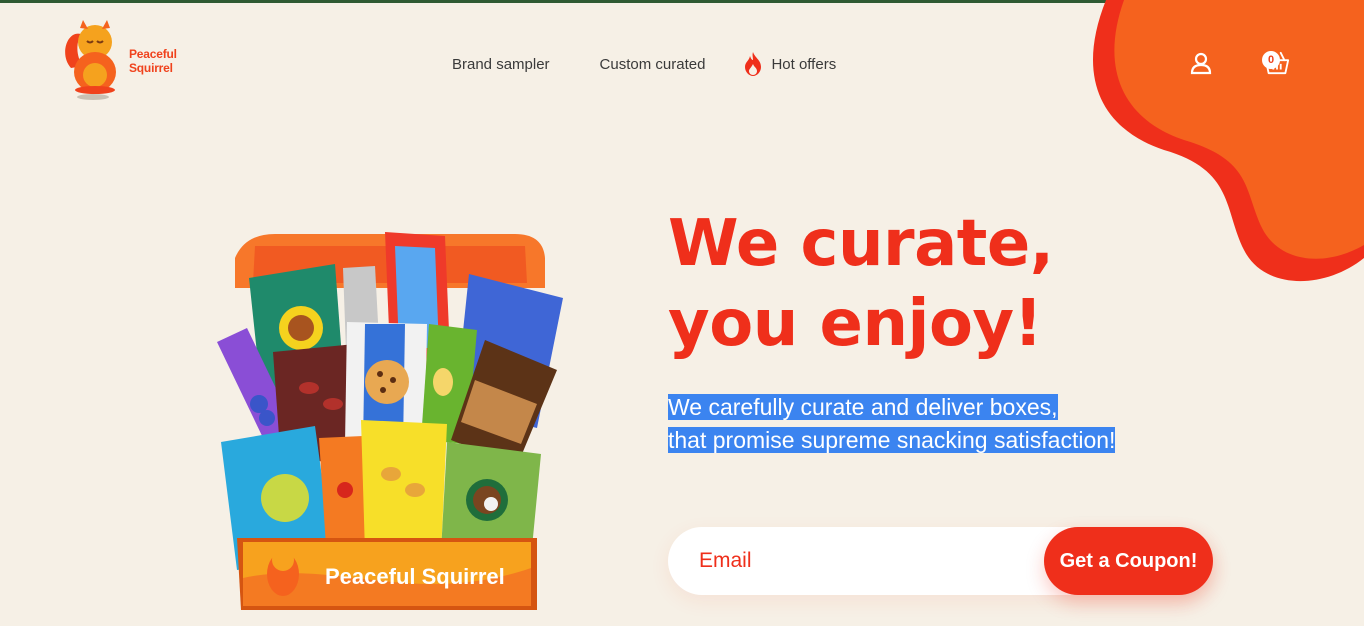 The height and width of the screenshot is (626, 1364). I want to click on squirrel-logo-icon, so click(90, 60).